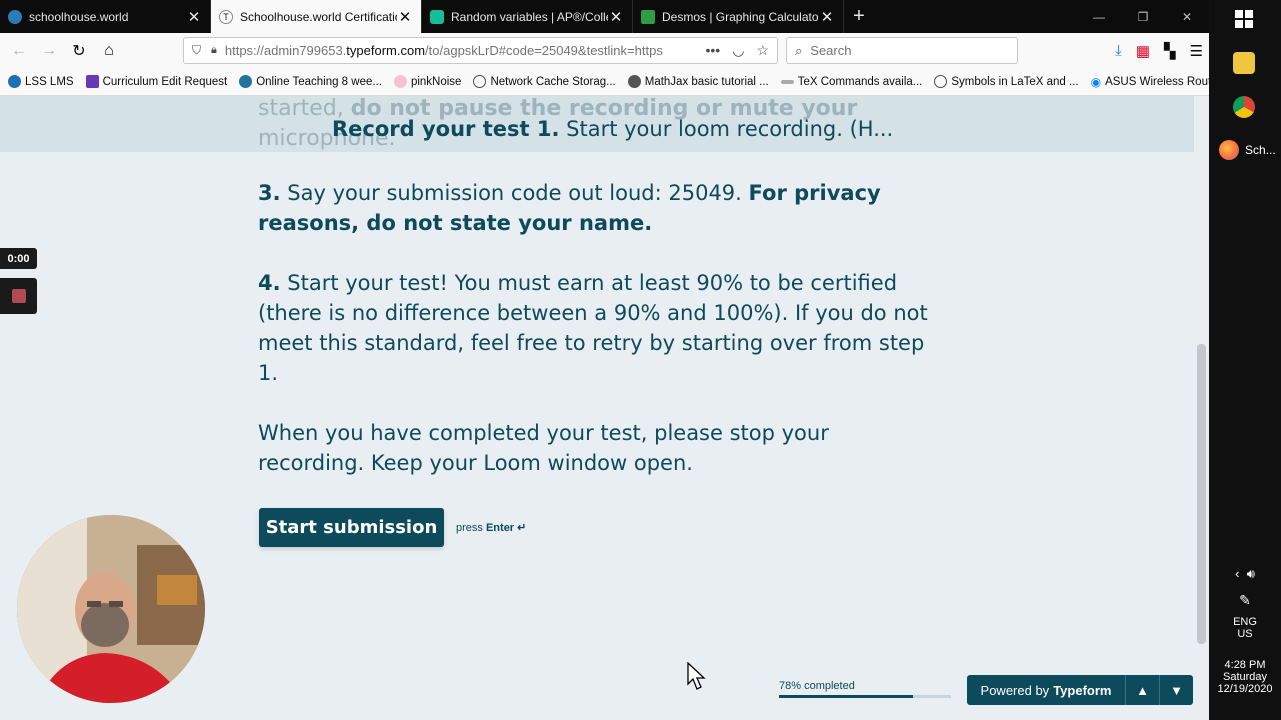 This screenshot has width=1281, height=720. I want to click on tex-icon, so click(787, 81).